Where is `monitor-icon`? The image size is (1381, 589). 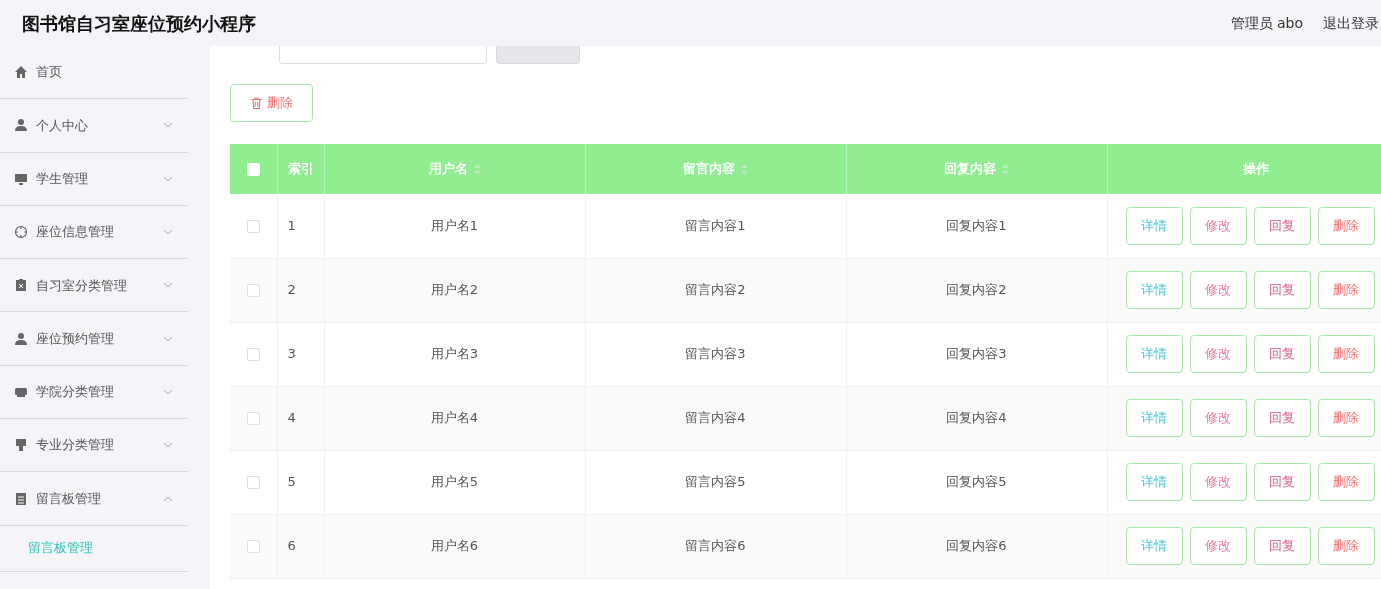
monitor-icon is located at coordinates (21, 178).